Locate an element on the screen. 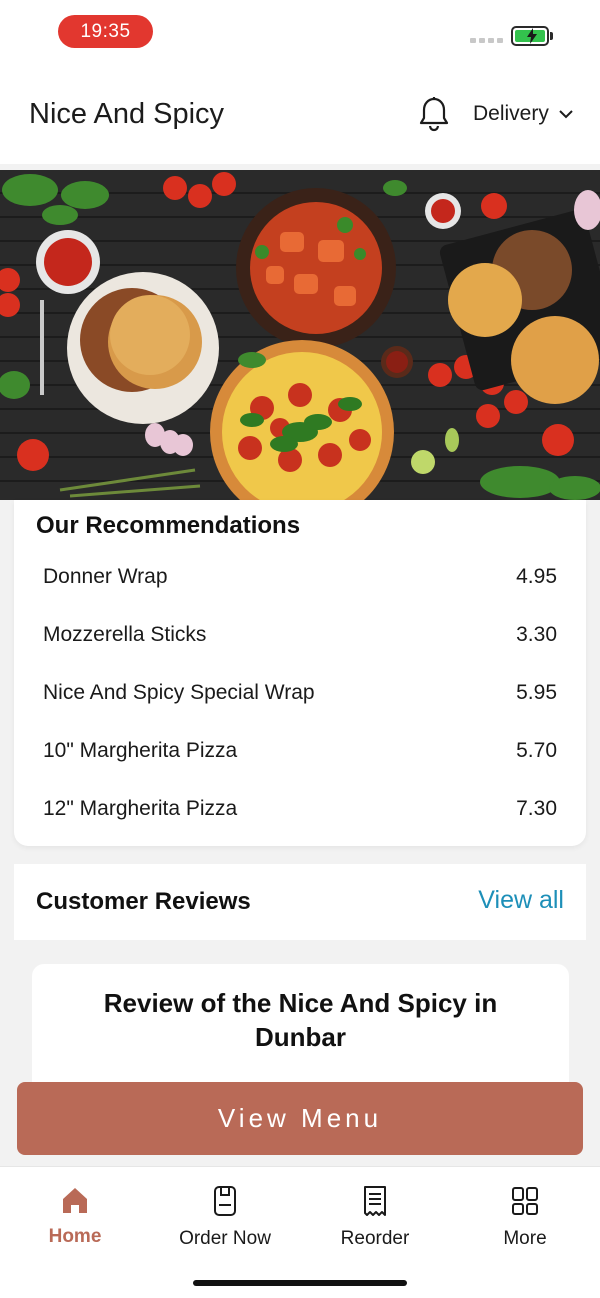 This screenshot has height=1298, width=600. chevron-down-icon is located at coordinates (566, 113).